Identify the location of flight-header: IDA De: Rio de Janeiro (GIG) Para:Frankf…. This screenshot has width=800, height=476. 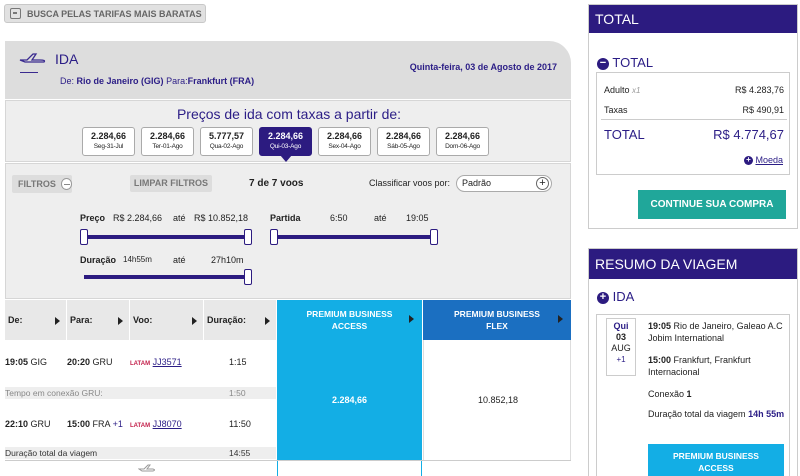
(288, 70).